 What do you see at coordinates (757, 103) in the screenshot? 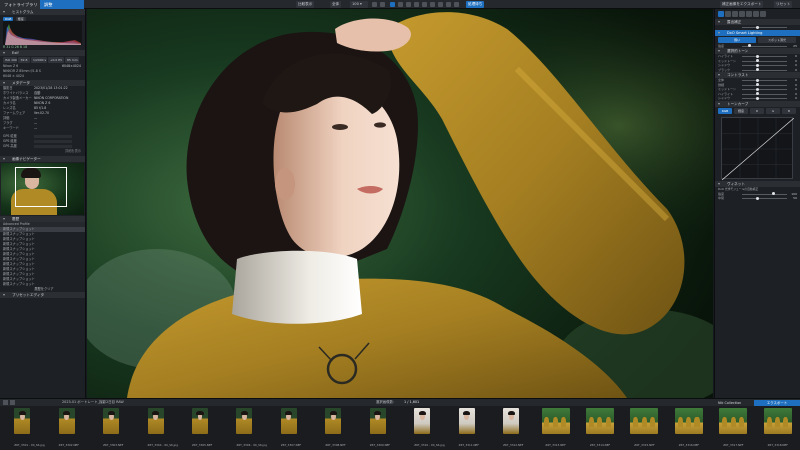
I see `tone-curve-header: トーンカーブ` at bounding box center [757, 103].